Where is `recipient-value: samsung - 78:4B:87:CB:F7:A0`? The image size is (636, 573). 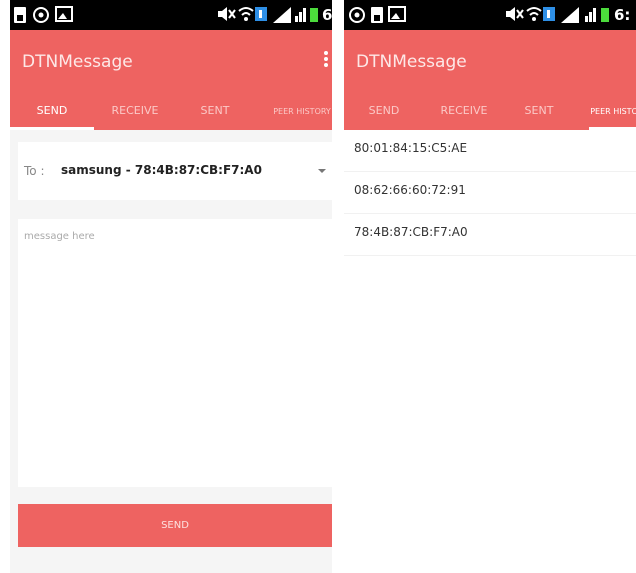 recipient-value: samsung - 78:4B:87:CB:F7:A0 is located at coordinates (161, 170).